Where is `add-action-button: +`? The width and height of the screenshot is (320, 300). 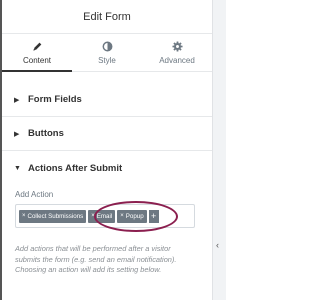 add-action-button: + is located at coordinates (153, 216).